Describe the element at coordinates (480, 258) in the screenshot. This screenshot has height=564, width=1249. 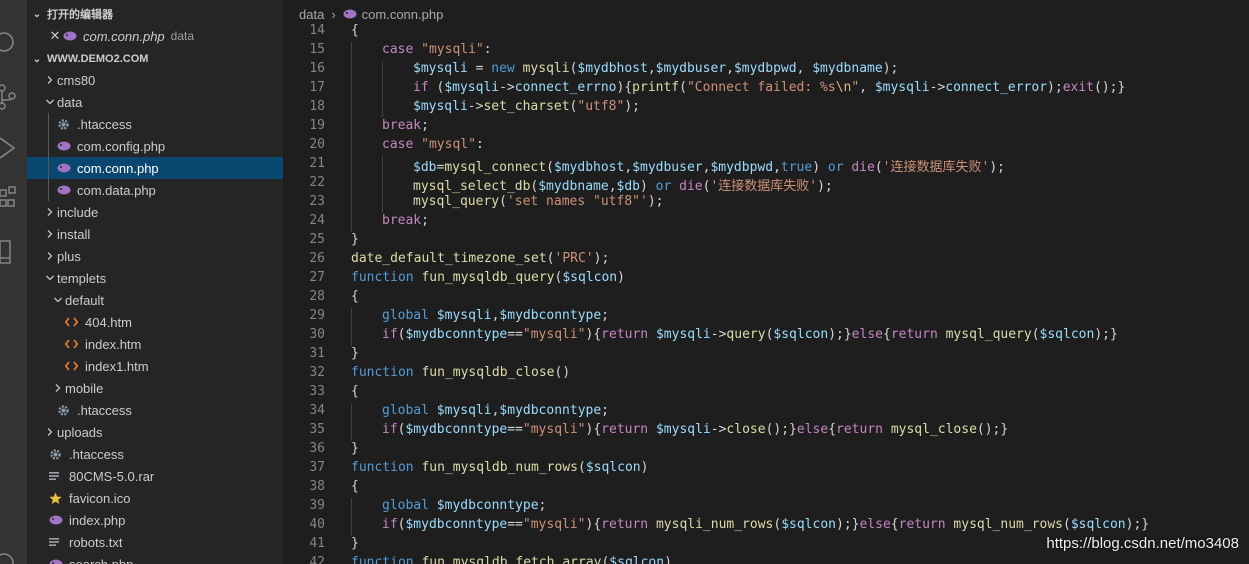
I see `code-line: date_default_timezone_set('PRC');` at that location.